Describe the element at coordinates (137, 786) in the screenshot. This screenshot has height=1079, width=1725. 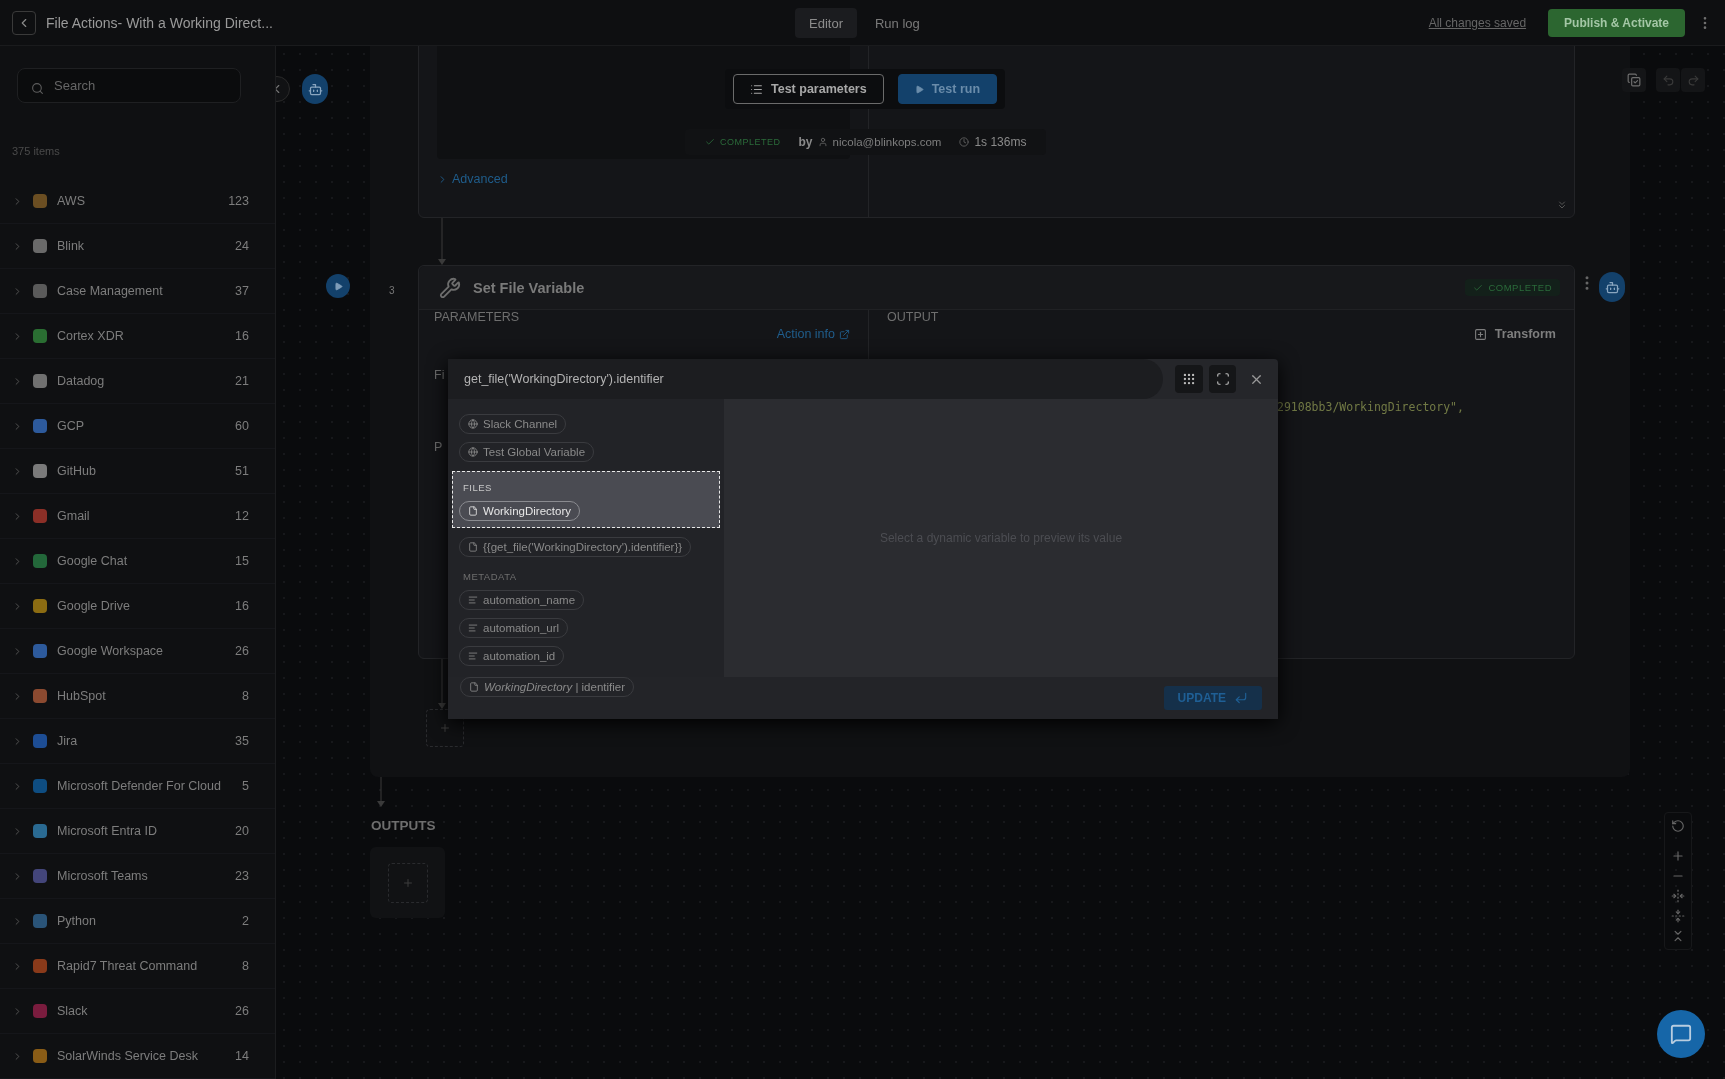
I see `sidebar-item: Microsoft Defender For Cloud 5` at that location.